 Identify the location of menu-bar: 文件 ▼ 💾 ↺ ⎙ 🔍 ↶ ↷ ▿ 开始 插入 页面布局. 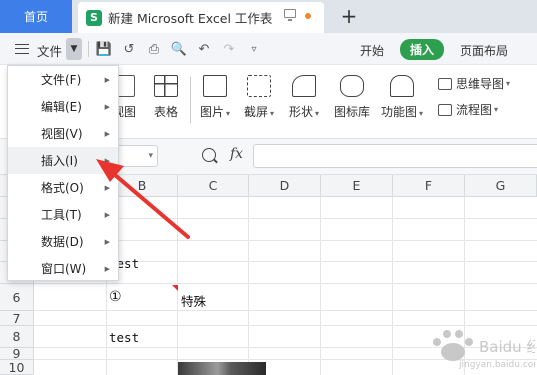
(268, 49).